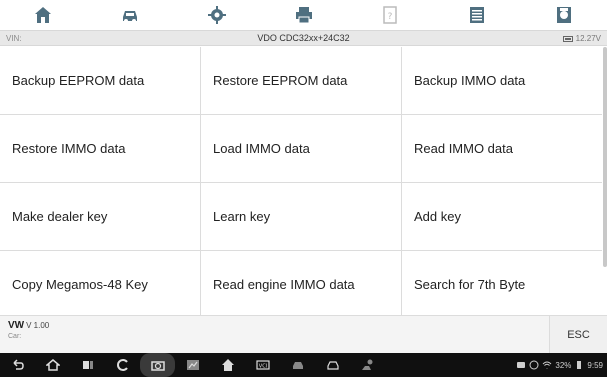  Describe the element at coordinates (534, 365) in the screenshot. I see `globe-icon` at that location.